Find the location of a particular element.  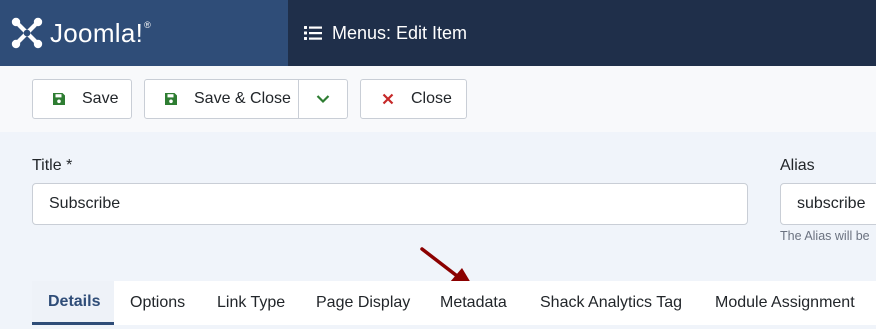

save-options-dropdown-toggle is located at coordinates (323, 99).